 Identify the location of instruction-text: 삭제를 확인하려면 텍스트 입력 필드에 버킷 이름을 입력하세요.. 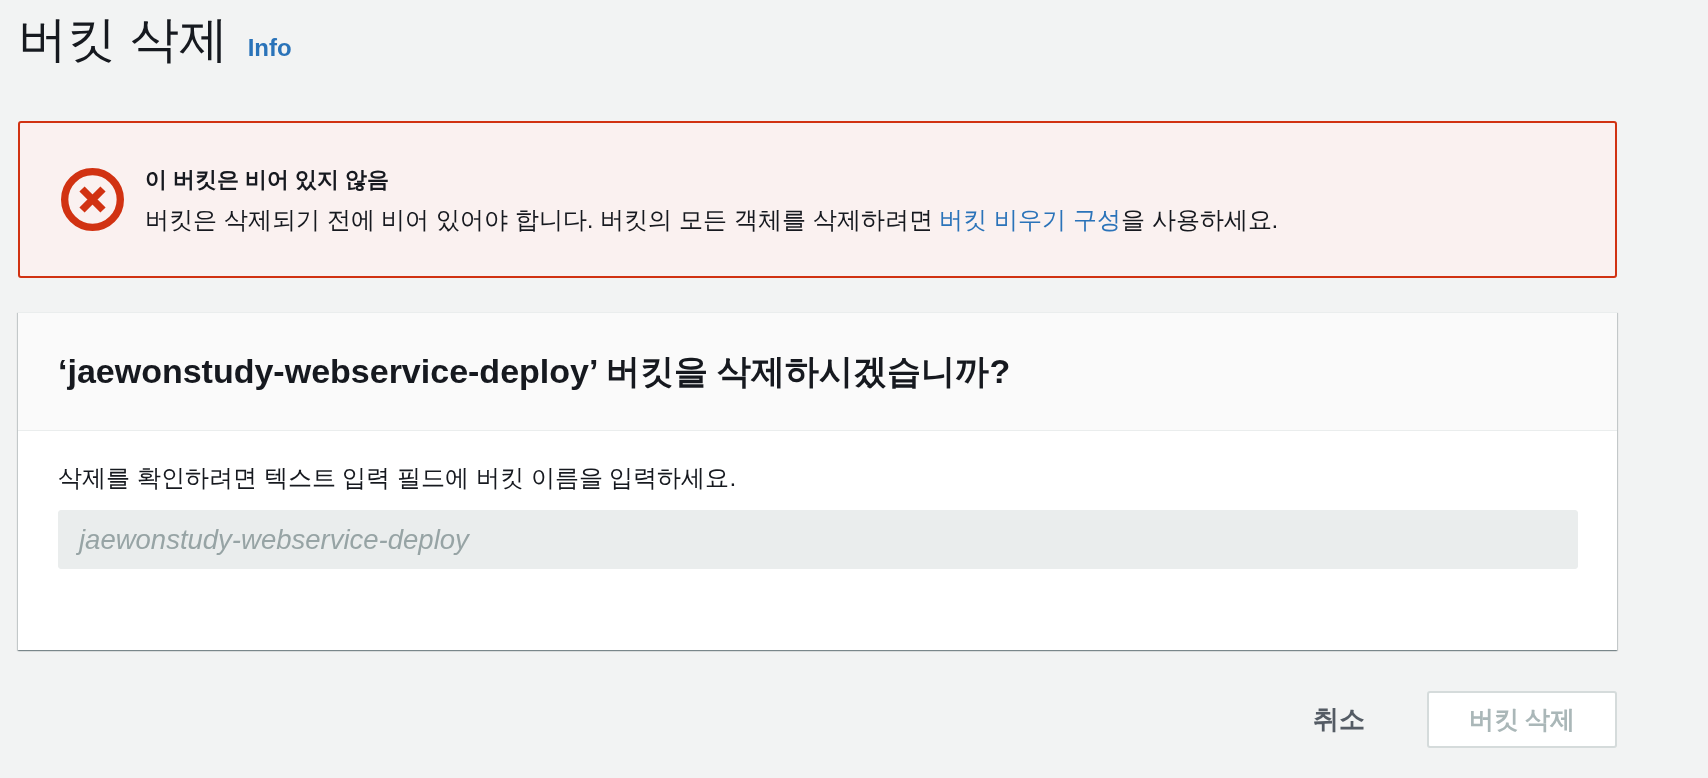
(398, 478).